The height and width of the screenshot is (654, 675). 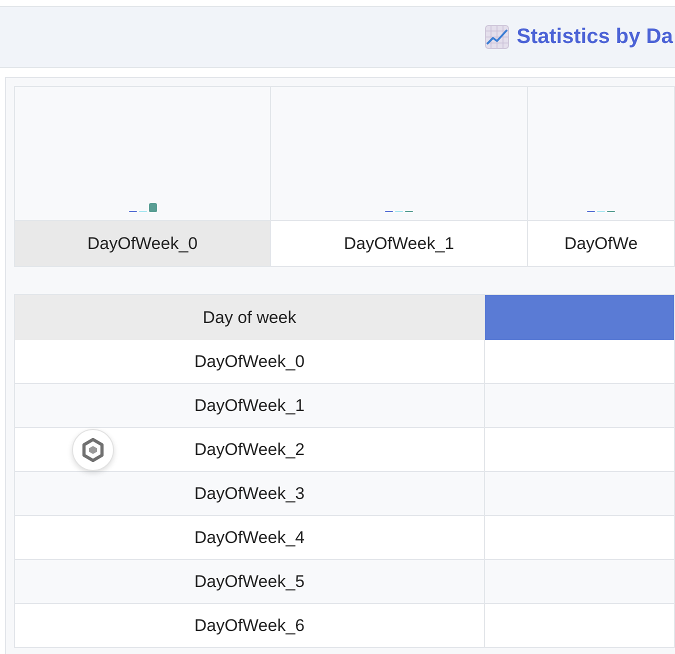 What do you see at coordinates (594, 37) in the screenshot?
I see `page-title: Statistics by Da` at bounding box center [594, 37].